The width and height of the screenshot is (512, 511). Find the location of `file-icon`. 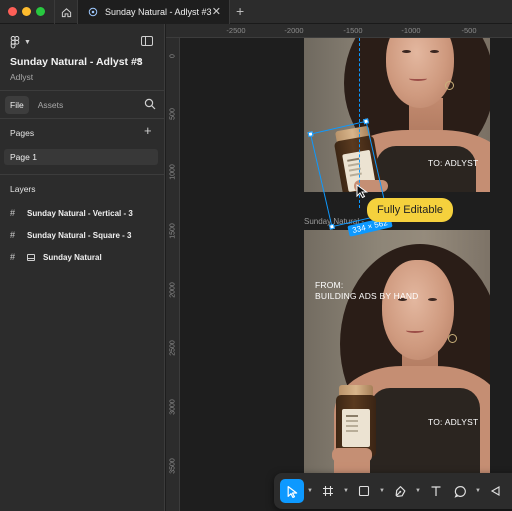

file-icon is located at coordinates (93, 12).